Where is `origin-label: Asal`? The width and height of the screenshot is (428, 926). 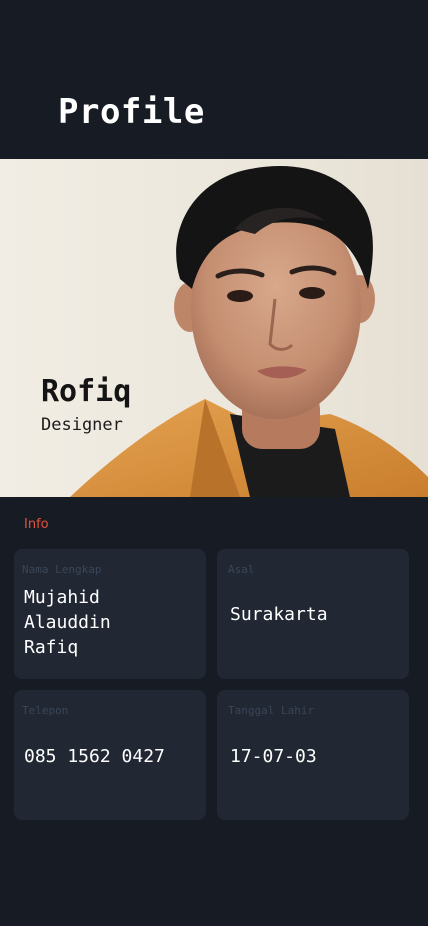 origin-label: Asal is located at coordinates (241, 569).